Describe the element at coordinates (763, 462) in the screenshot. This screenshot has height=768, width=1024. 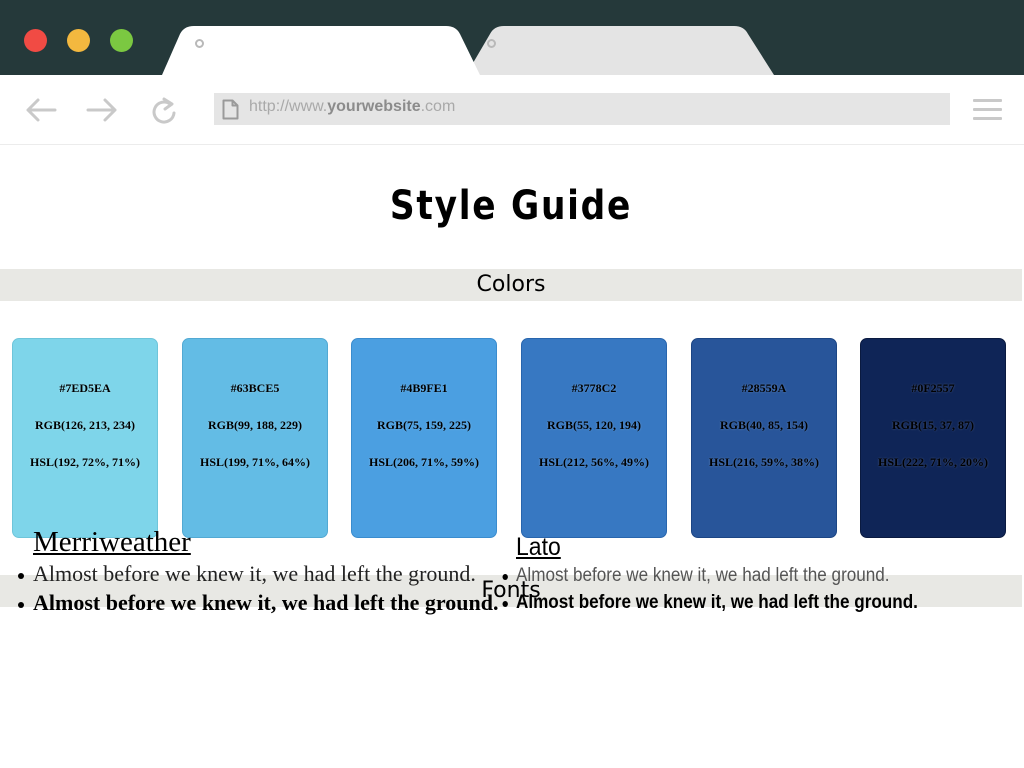
I see `swatch-hsl: HSL(216, 59%, 38%)` at that location.